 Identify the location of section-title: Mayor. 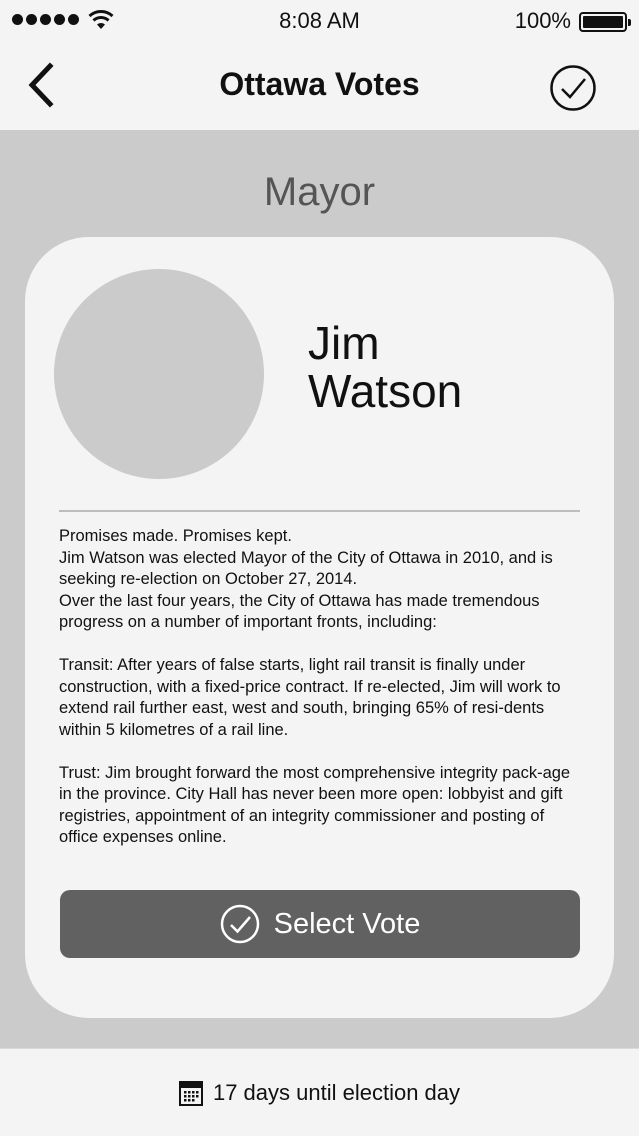
(319, 192).